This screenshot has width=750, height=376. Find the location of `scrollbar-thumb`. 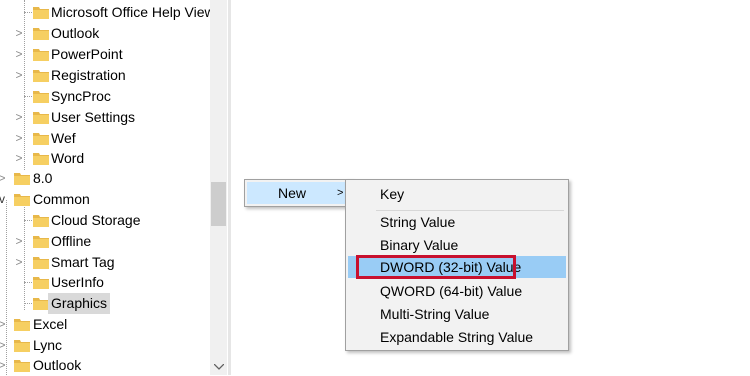

scrollbar-thumb is located at coordinates (218, 204).